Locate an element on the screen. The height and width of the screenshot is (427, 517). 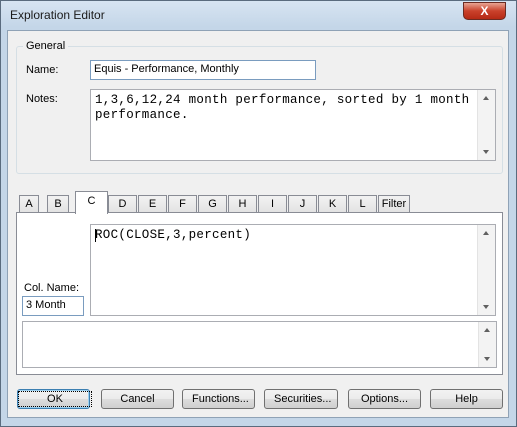
name-label: Name: is located at coordinates (42, 70).